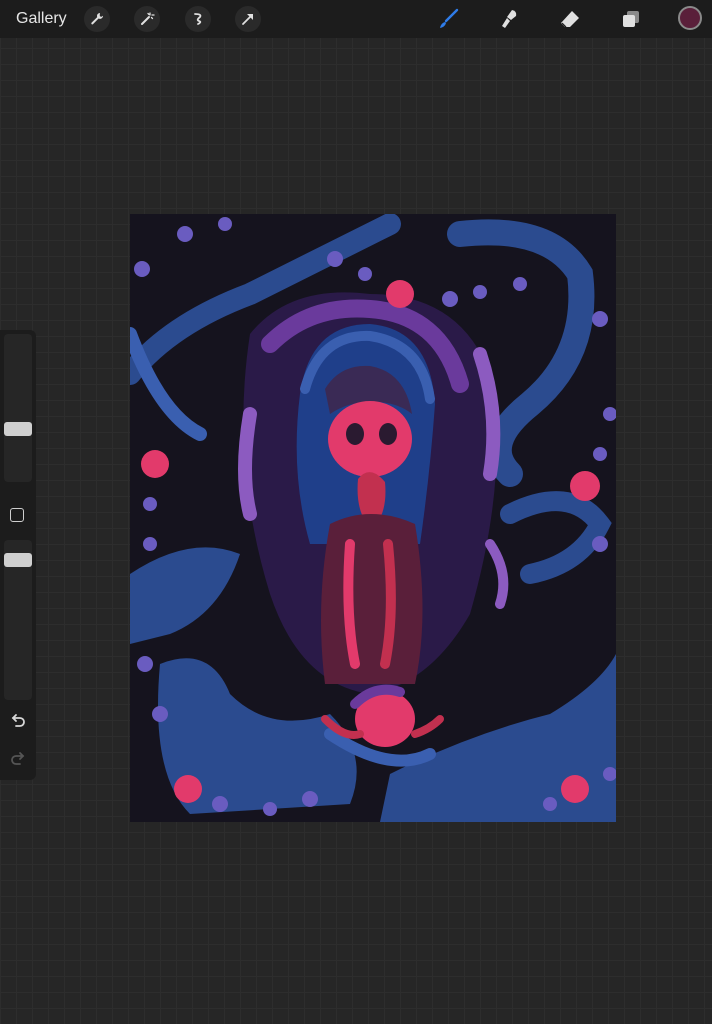 This screenshot has height=1024, width=712. Describe the element at coordinates (570, 19) in the screenshot. I see `eraser-icon` at that location.